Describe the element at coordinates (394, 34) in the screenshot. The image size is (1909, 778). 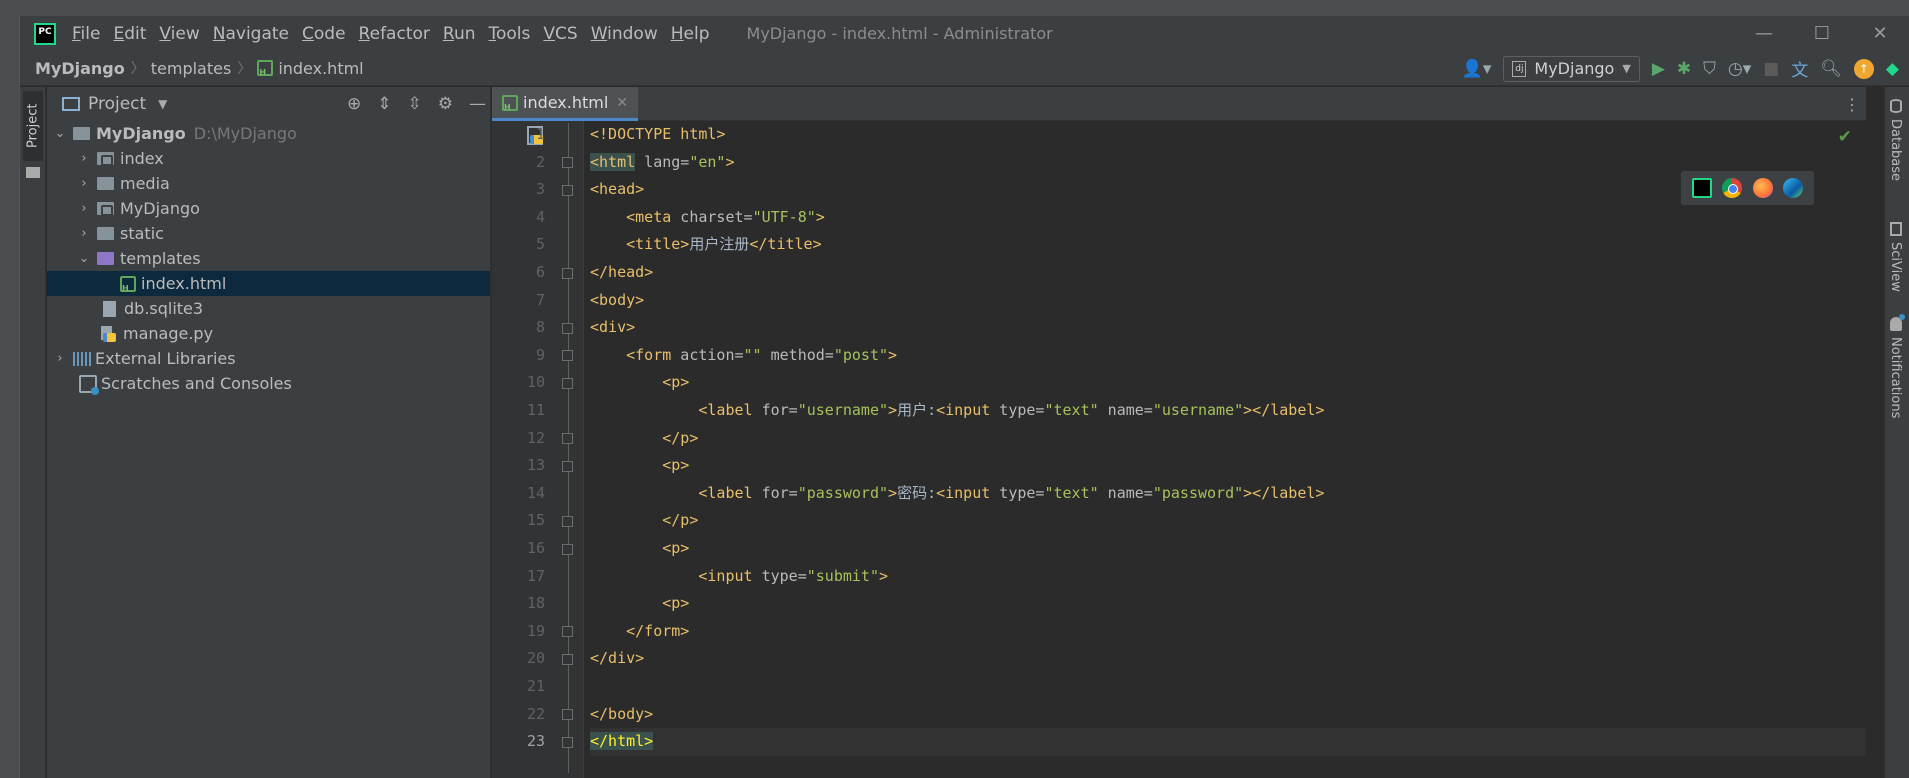
I see `menu-refactor: Refactor` at that location.